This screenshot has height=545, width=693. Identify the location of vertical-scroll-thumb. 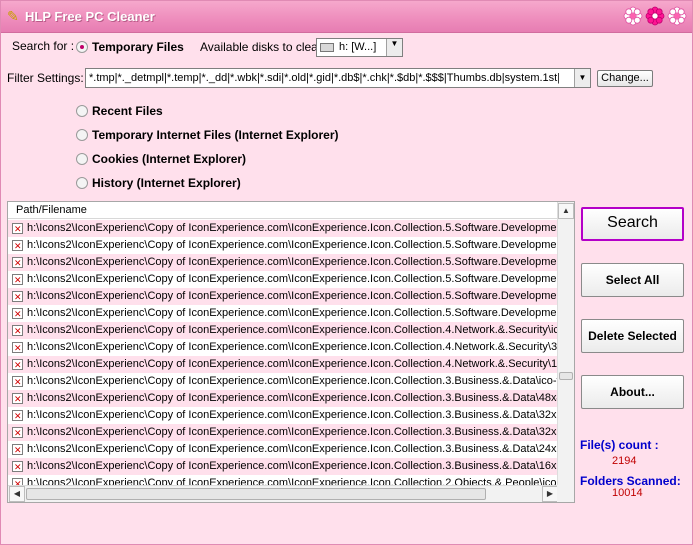
(566, 376).